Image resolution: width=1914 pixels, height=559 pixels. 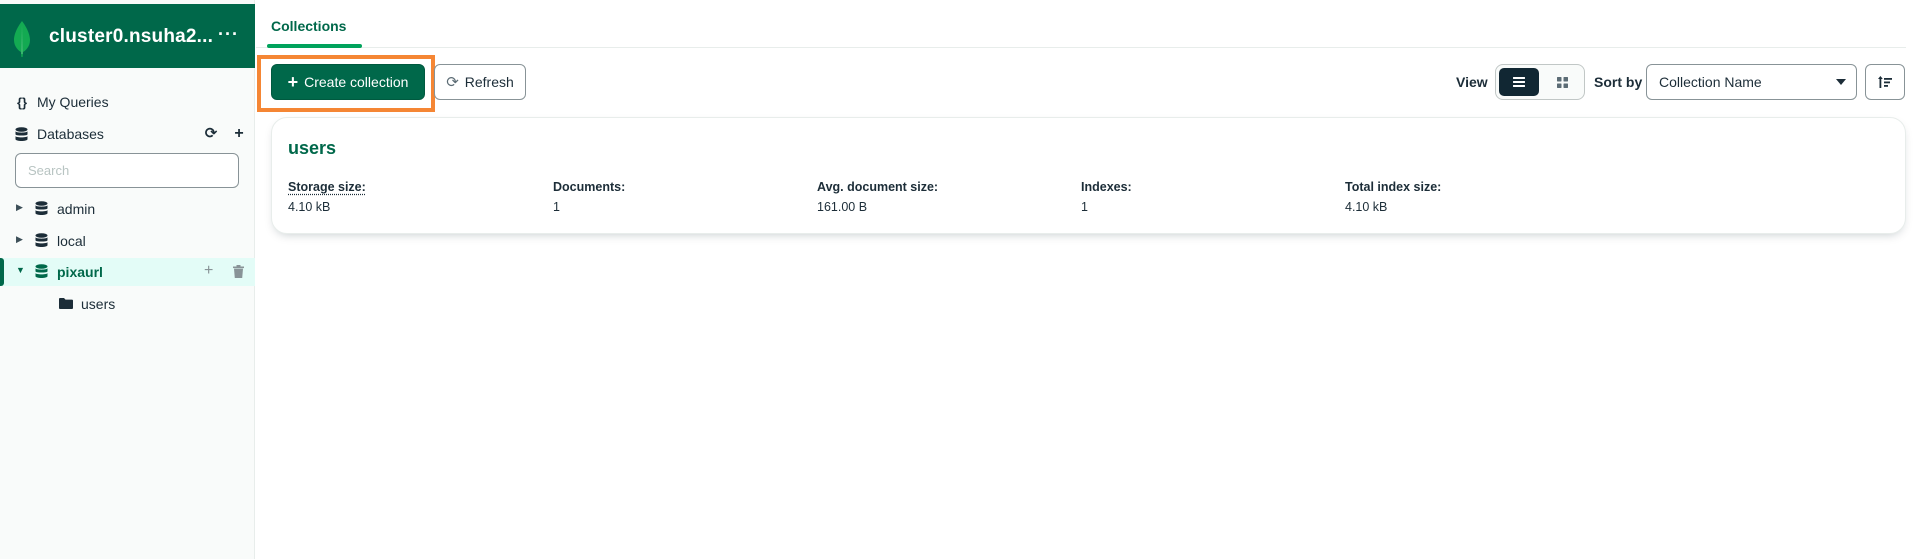 What do you see at coordinates (211, 134) in the screenshot?
I see `refresh-databases-icon: ⟳` at bounding box center [211, 134].